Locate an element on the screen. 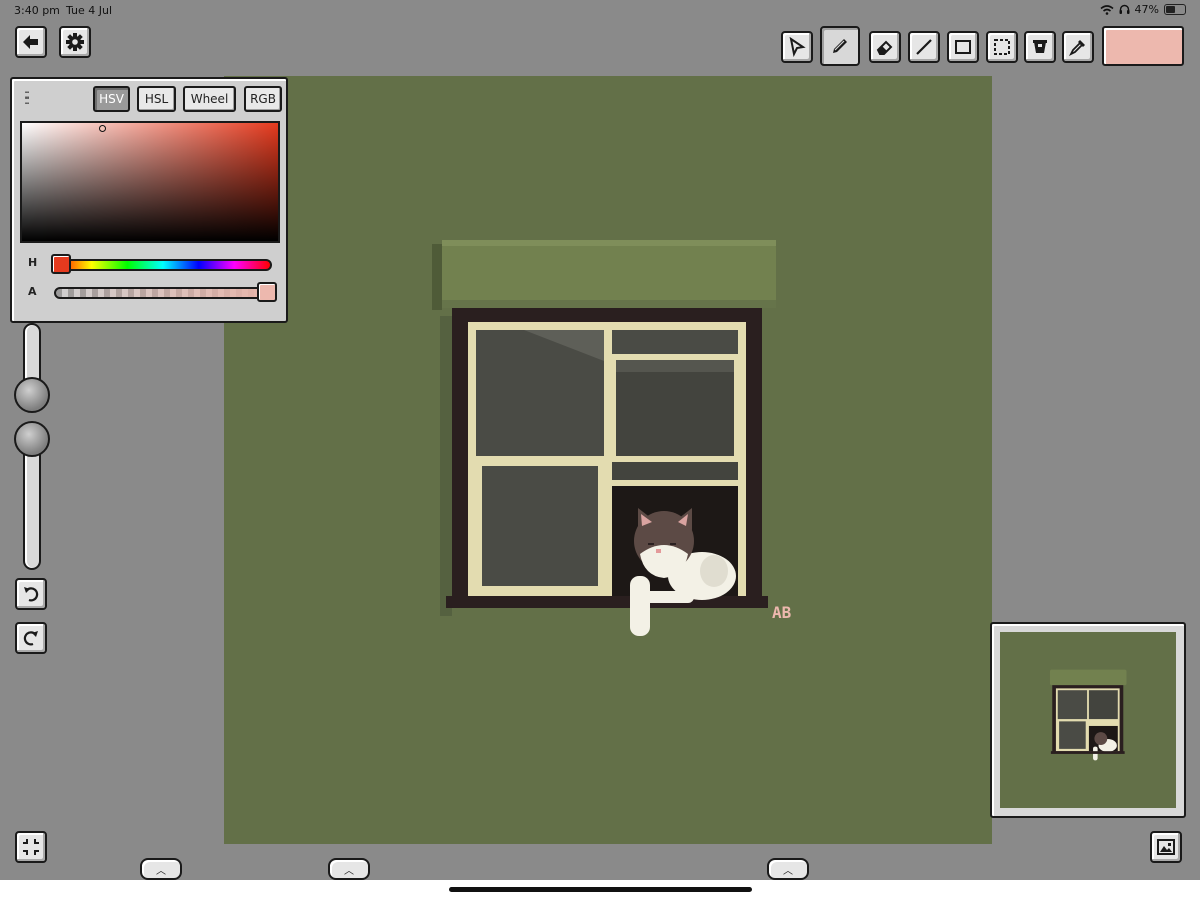 The width and height of the screenshot is (1200, 899). rectangle-icon is located at coordinates (963, 47).